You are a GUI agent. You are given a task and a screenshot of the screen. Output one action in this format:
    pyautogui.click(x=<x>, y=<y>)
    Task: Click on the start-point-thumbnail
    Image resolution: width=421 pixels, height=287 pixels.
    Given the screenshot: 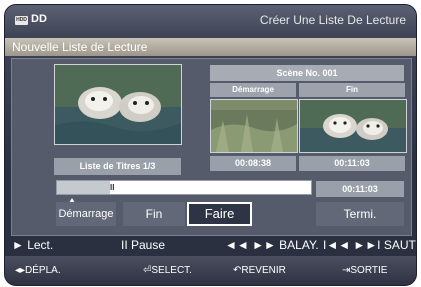 What is the action you would take?
    pyautogui.click(x=254, y=126)
    